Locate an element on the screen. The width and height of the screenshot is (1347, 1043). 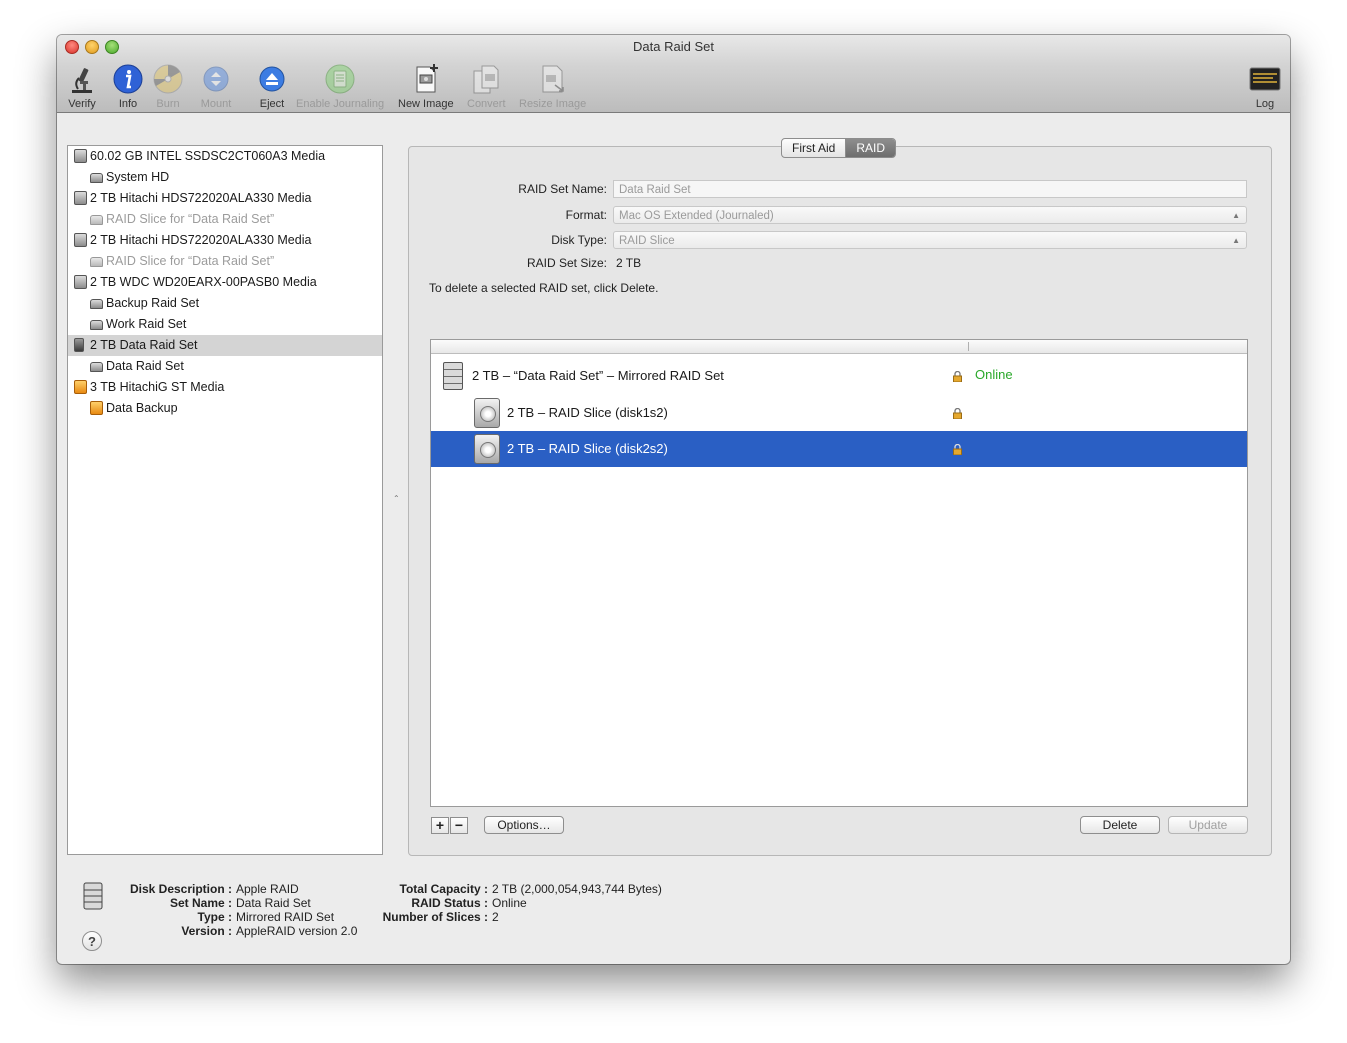
splitter-handle: ⌃ is located at coordinates (396, 498).